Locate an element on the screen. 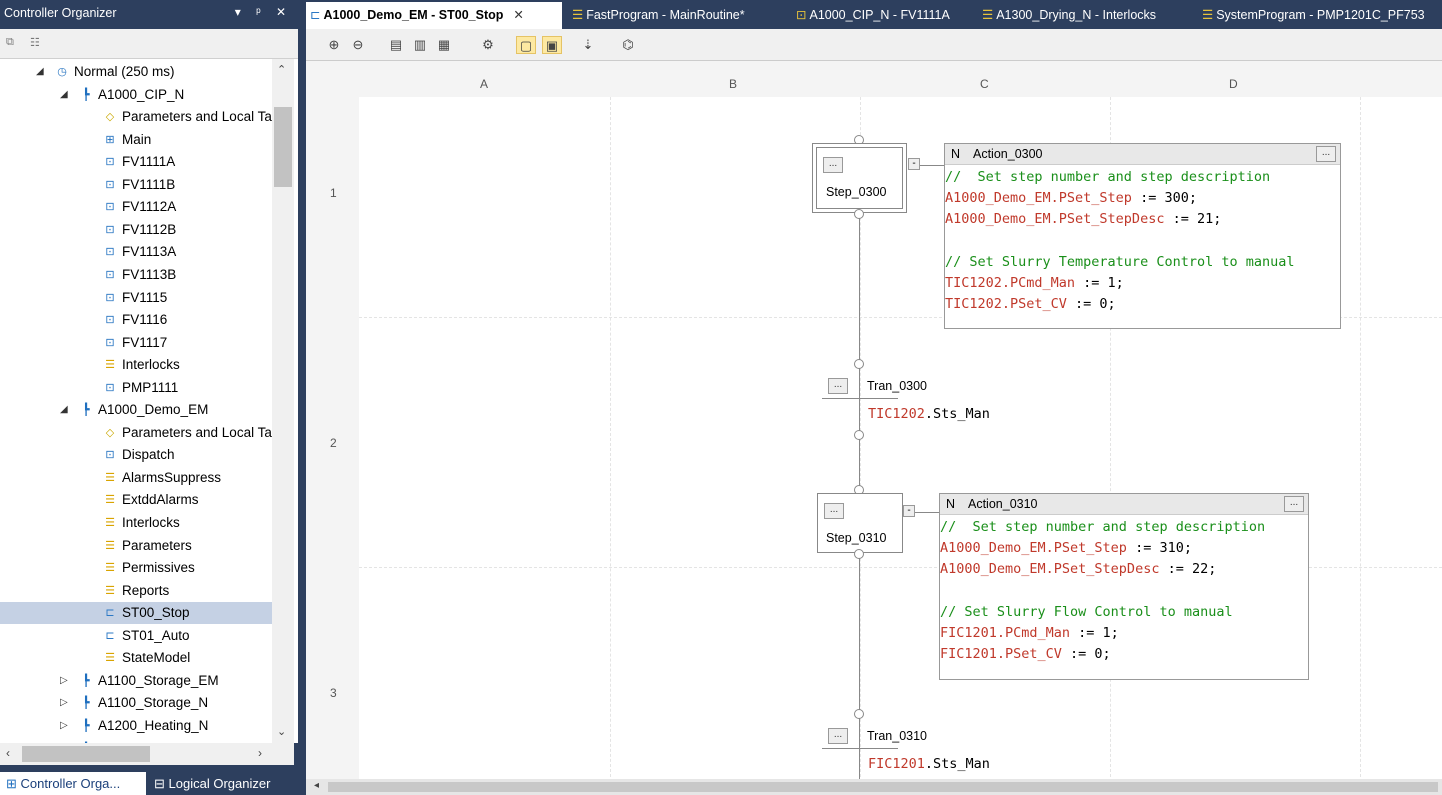  show-step-actions-icon: ▢ is located at coordinates (526, 45).